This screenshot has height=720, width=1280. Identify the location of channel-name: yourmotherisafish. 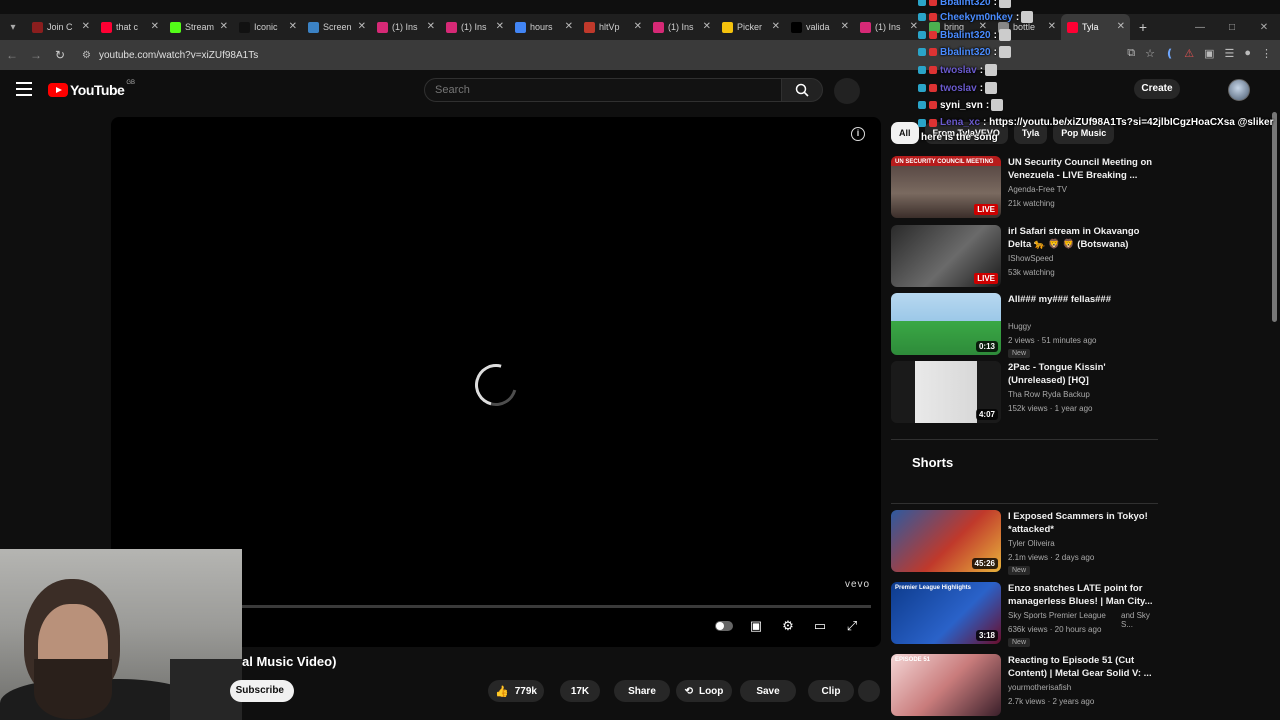
(1039, 687).